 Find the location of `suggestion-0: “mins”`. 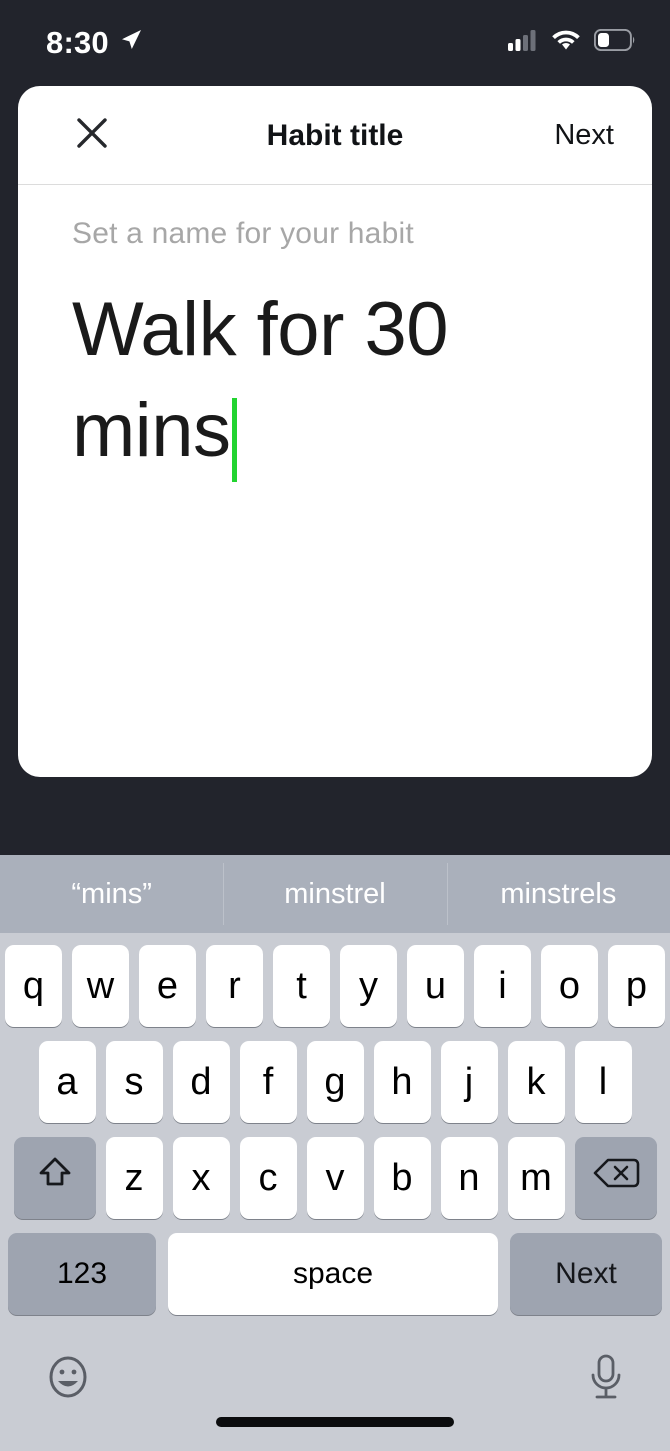

suggestion-0: “mins” is located at coordinates (111, 894).